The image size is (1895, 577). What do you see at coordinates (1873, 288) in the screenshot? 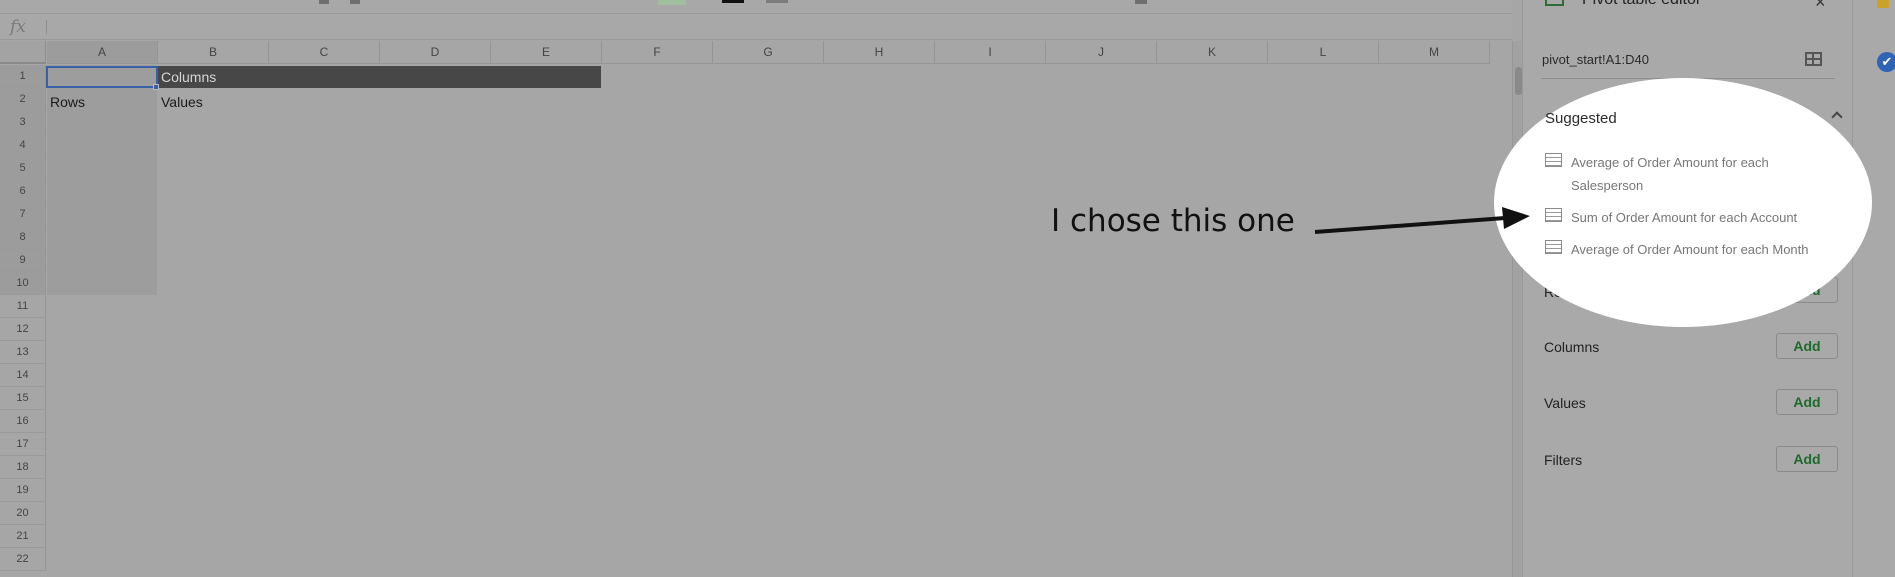
I see `side-rail: ✔` at bounding box center [1873, 288].